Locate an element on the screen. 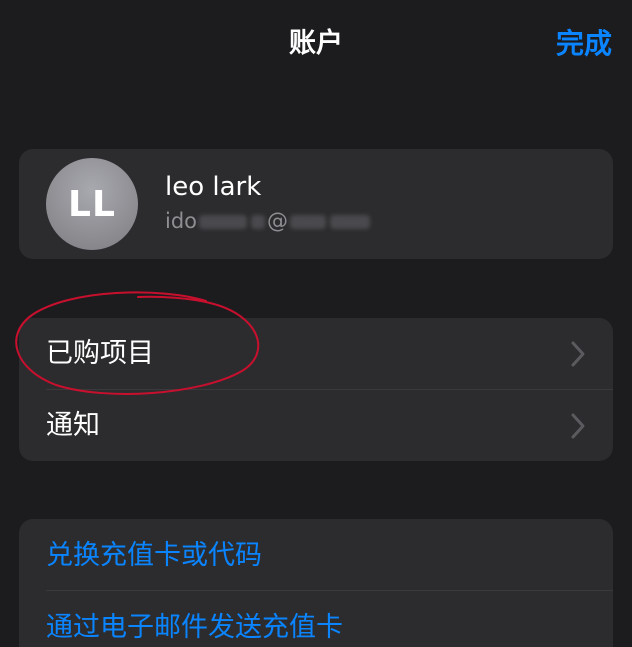  purchased-items-row: 已购项目 is located at coordinates (316, 353).